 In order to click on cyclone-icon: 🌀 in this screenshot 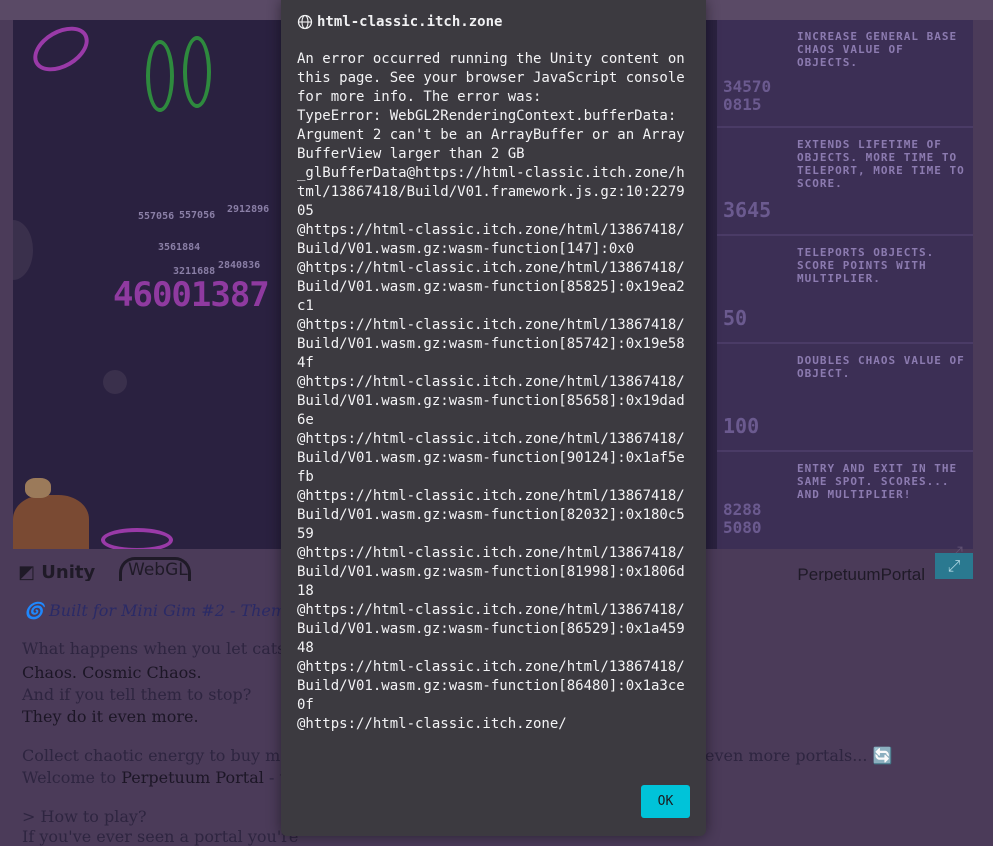, I will do `click(37, 610)`.